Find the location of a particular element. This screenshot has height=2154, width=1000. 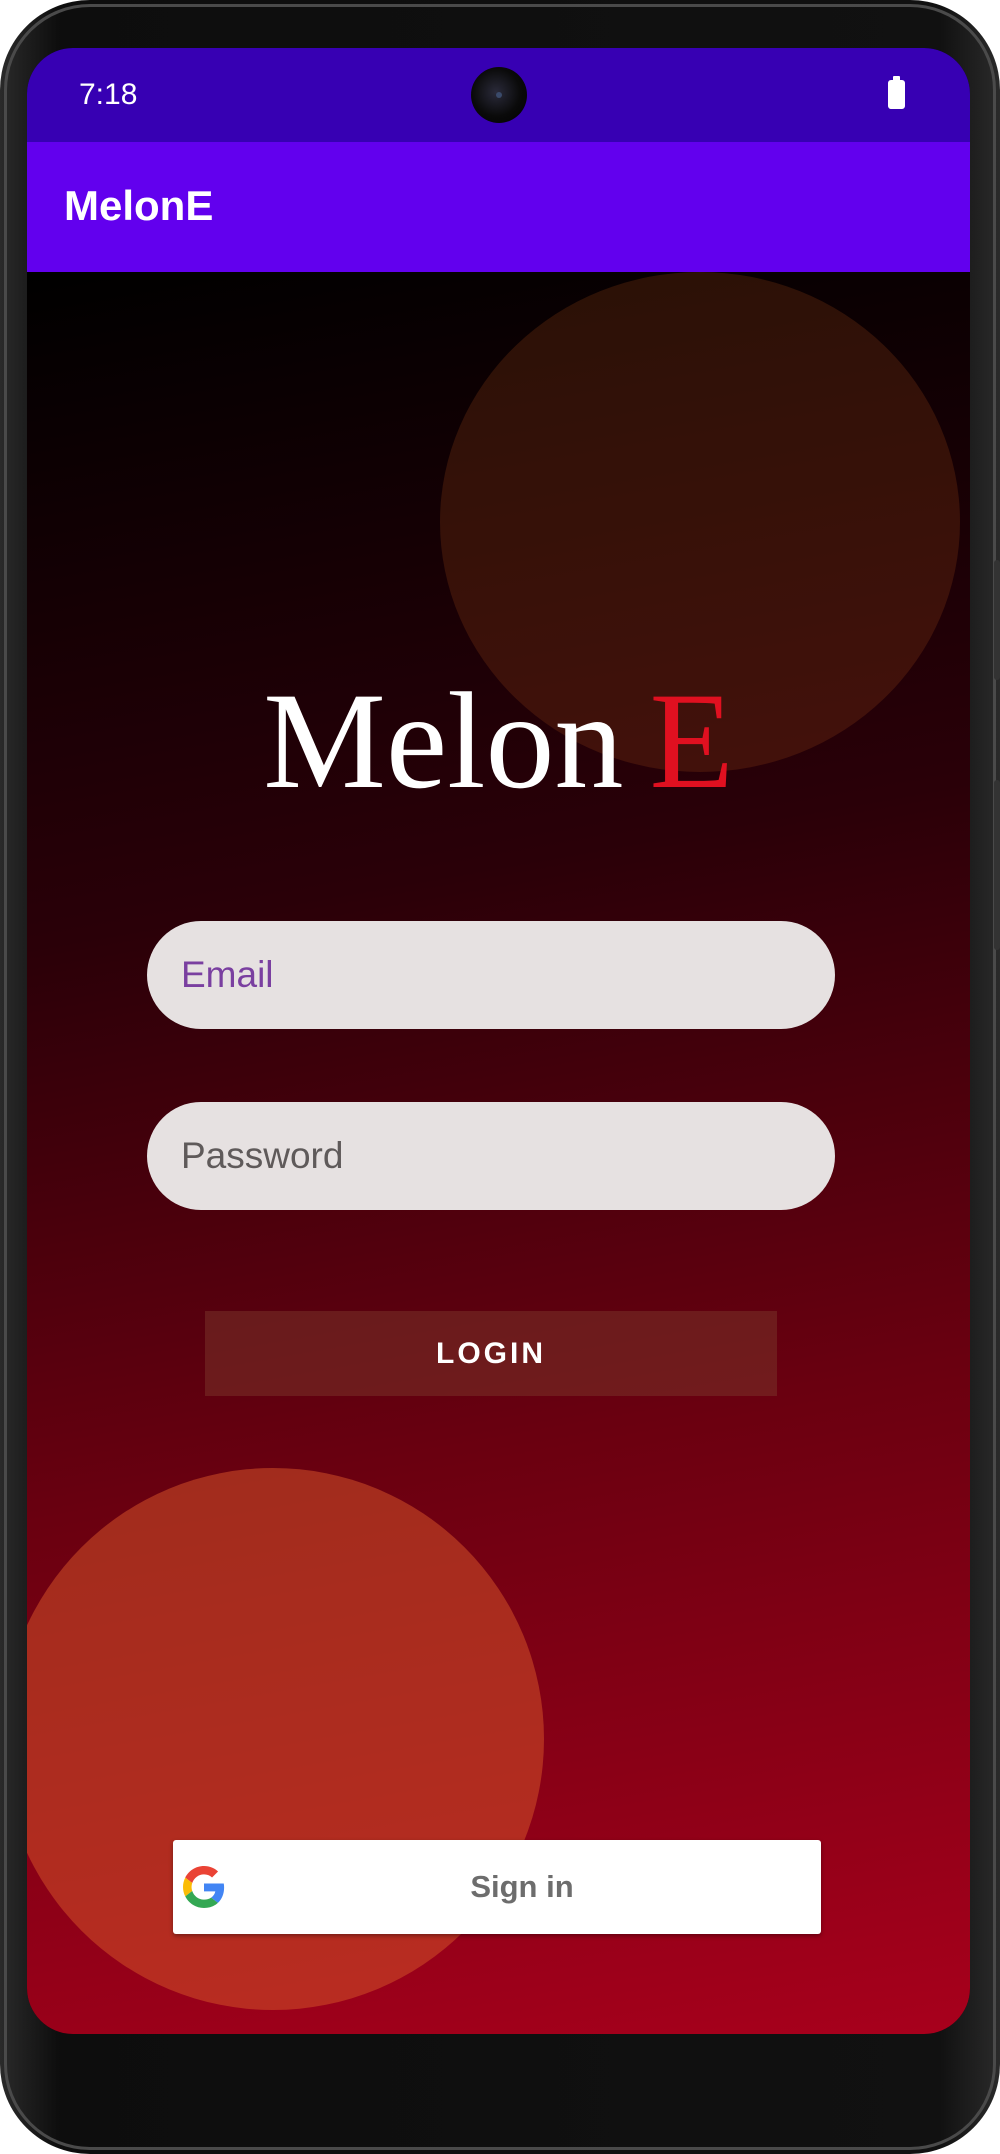

logo-text-main: Melon is located at coordinates (443, 740).